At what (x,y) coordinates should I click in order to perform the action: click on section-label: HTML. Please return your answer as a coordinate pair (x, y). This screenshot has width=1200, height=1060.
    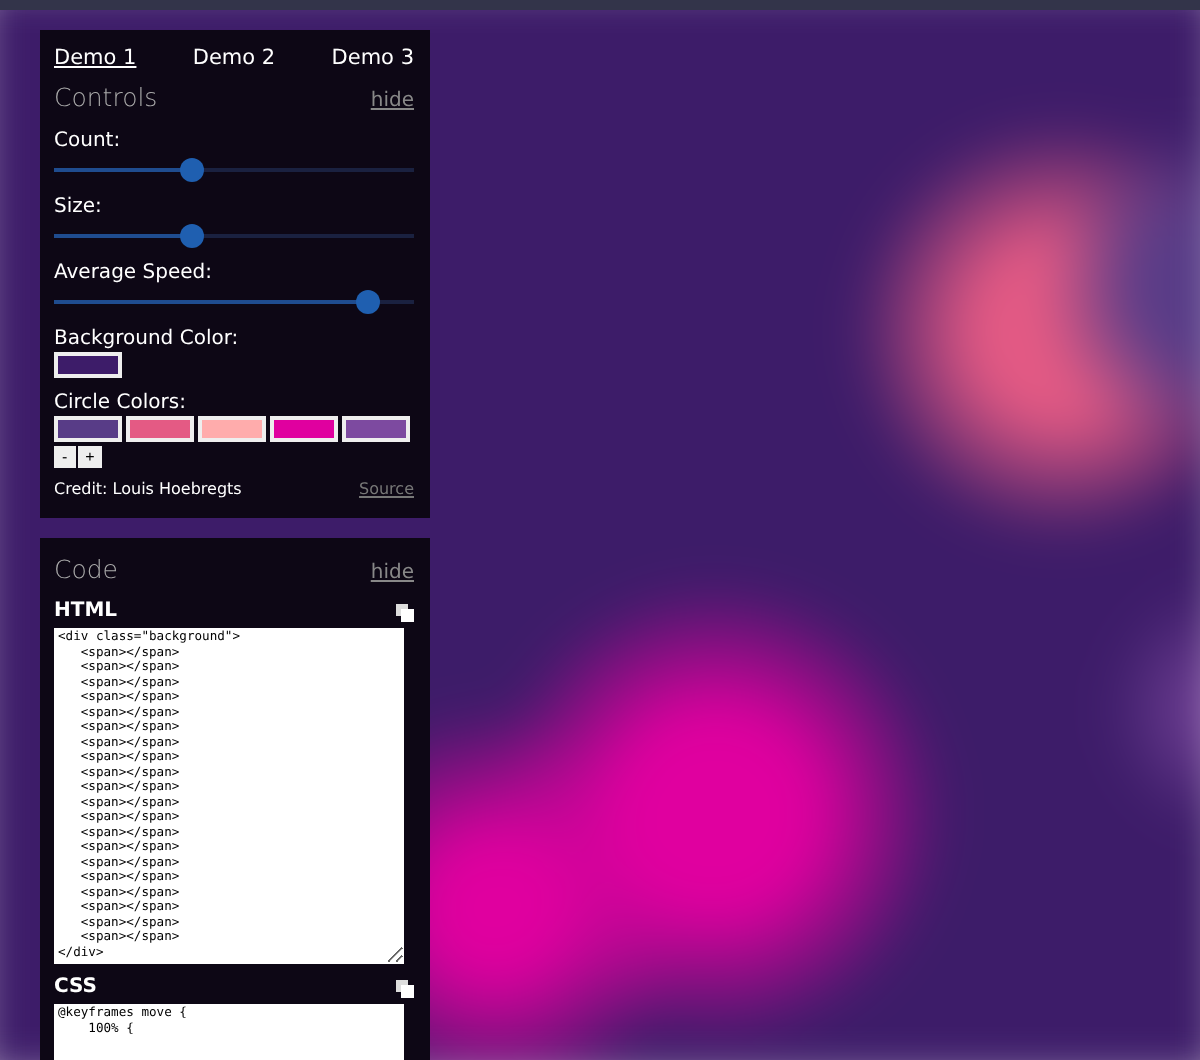
    Looking at the image, I should click on (86, 612).